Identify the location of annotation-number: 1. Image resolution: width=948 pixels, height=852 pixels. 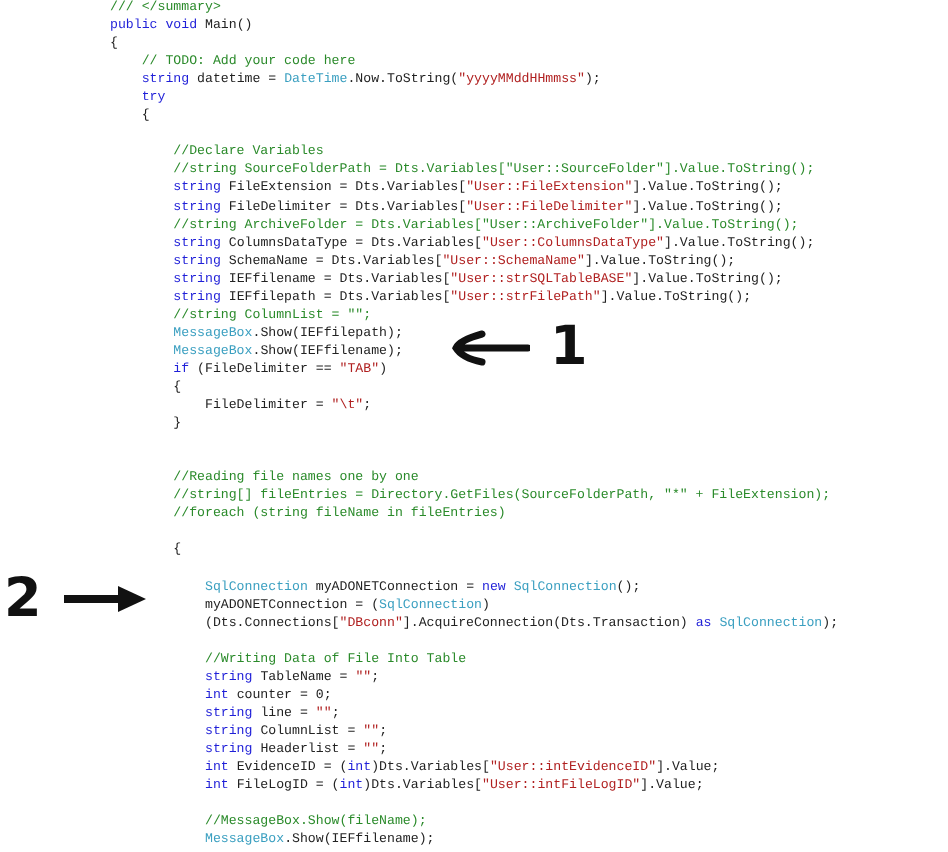
(569, 347).